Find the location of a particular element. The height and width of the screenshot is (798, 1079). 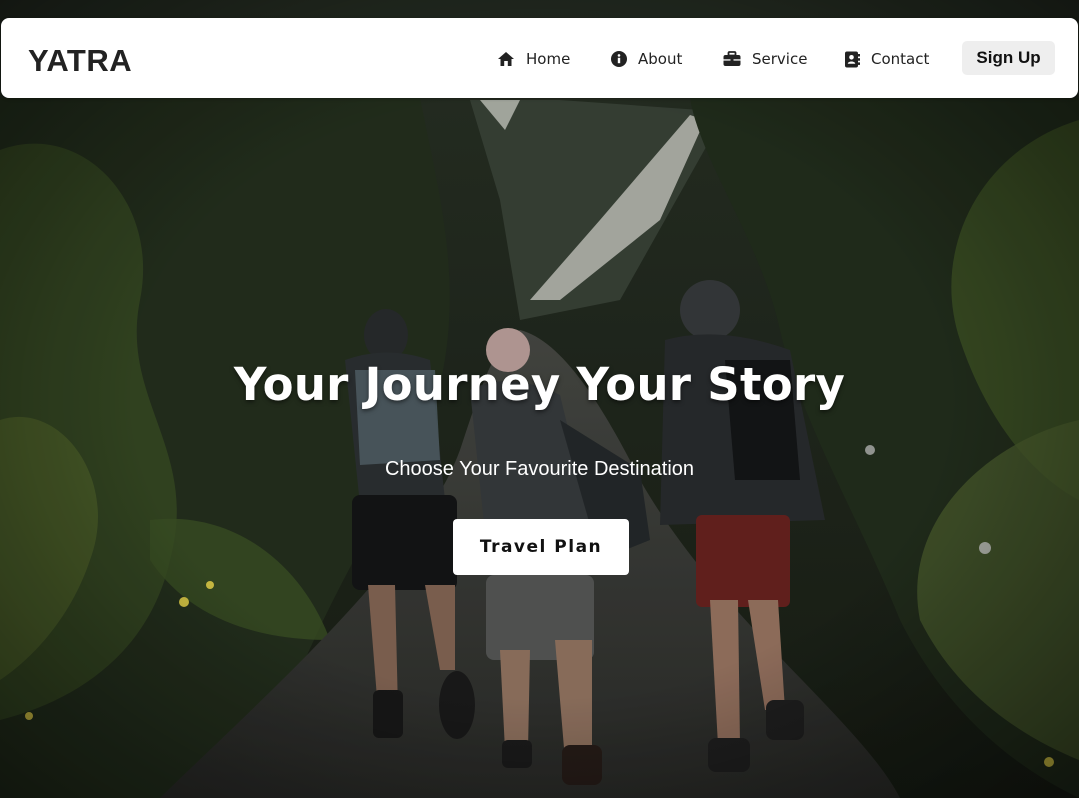

navbar: YATRA Home About Service Contact Sign Up is located at coordinates (539, 58).